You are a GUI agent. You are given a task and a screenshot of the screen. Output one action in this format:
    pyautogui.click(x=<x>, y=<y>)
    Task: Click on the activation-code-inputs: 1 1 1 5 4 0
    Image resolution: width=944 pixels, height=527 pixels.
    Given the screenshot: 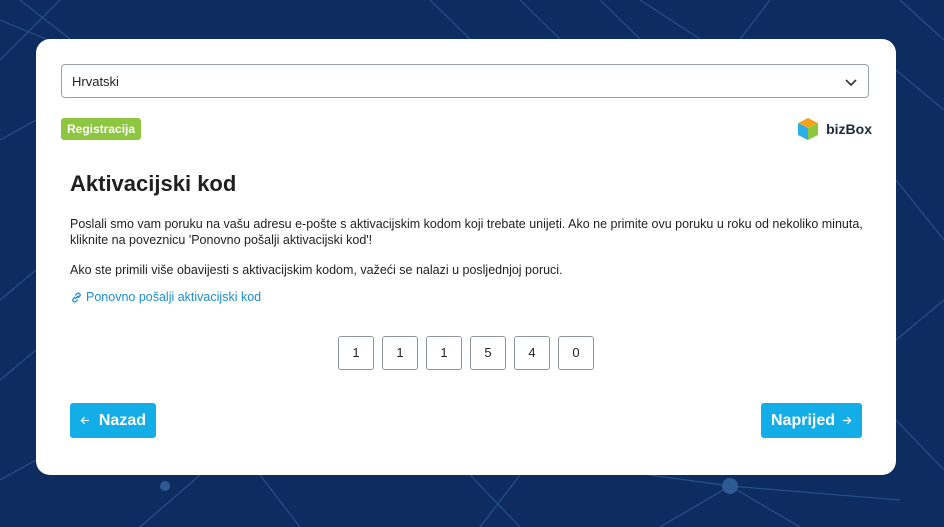 What is the action you would take?
    pyautogui.click(x=470, y=353)
    